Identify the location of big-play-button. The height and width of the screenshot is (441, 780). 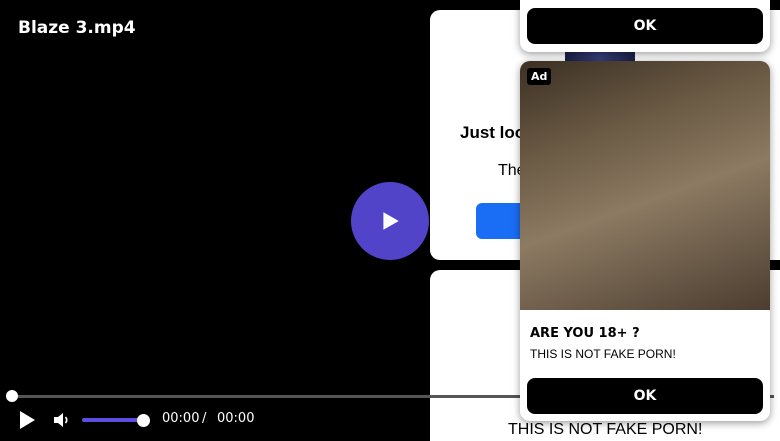
(390, 221).